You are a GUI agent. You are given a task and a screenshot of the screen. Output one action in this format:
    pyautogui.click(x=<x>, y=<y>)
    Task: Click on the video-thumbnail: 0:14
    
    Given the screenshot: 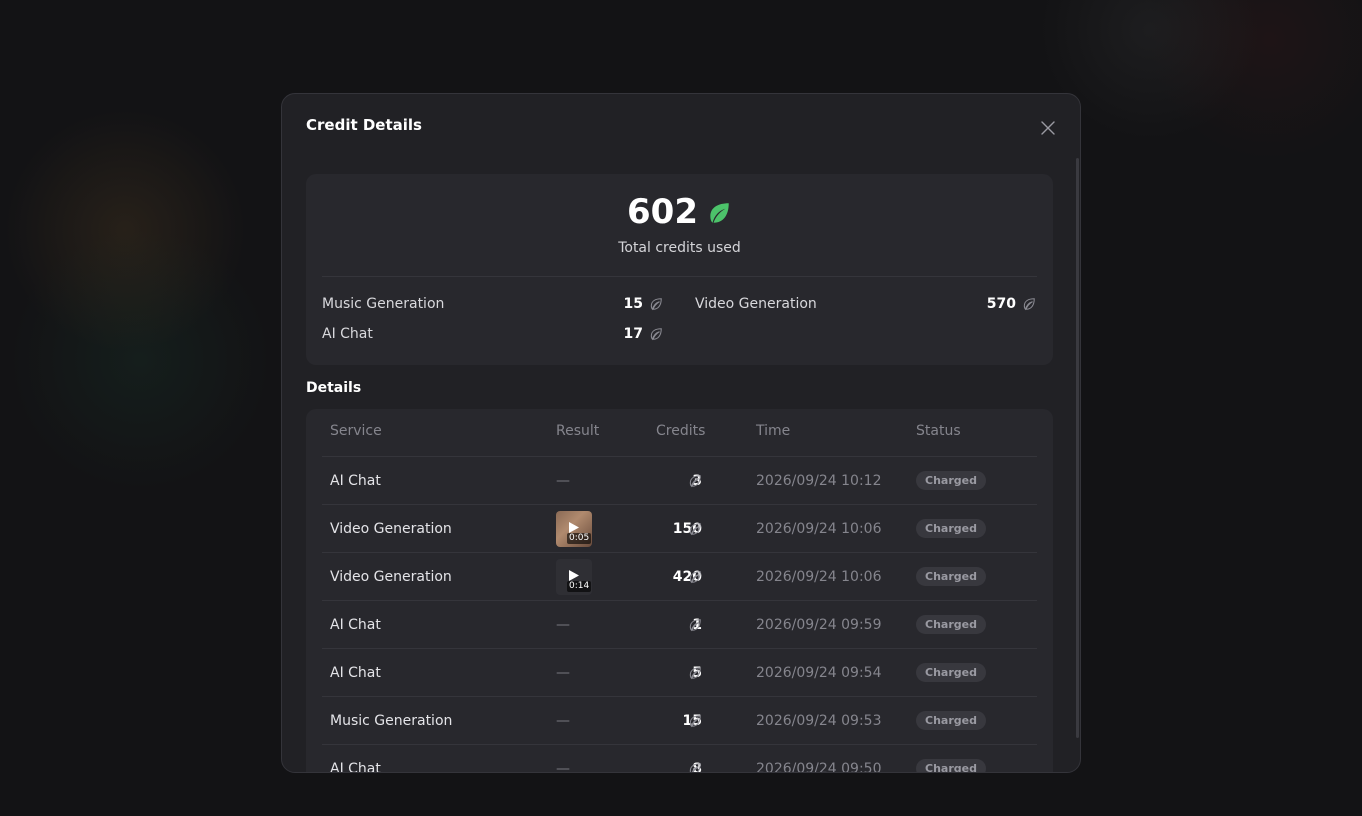 What is the action you would take?
    pyautogui.click(x=574, y=576)
    